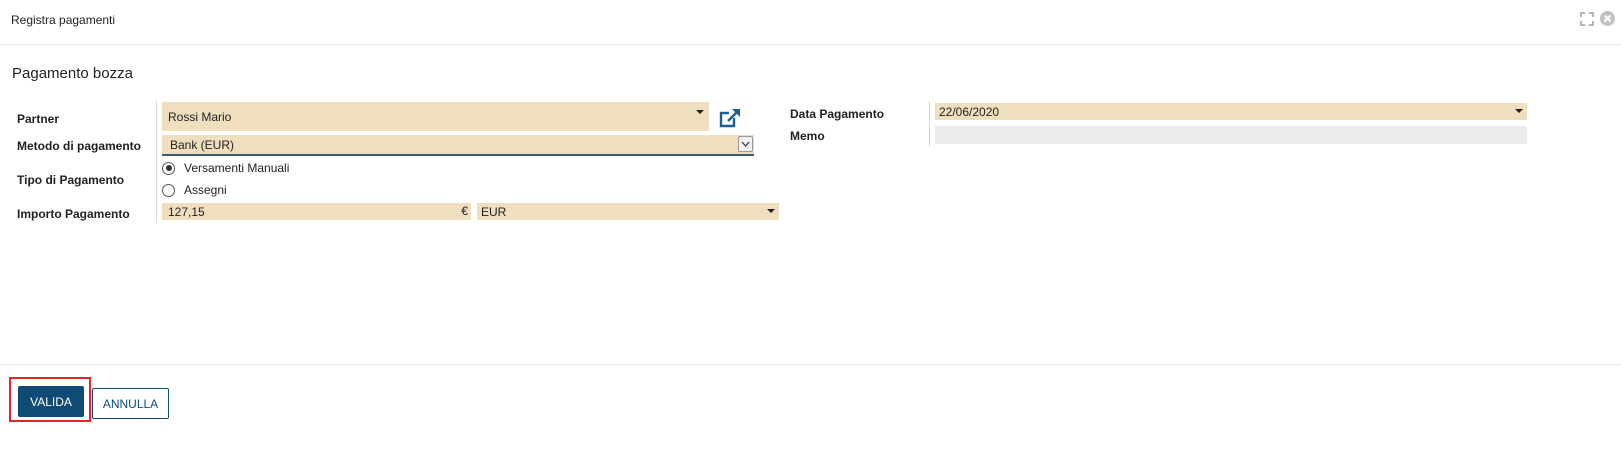  What do you see at coordinates (156, 162) in the screenshot?
I see `left-column-divider` at bounding box center [156, 162].